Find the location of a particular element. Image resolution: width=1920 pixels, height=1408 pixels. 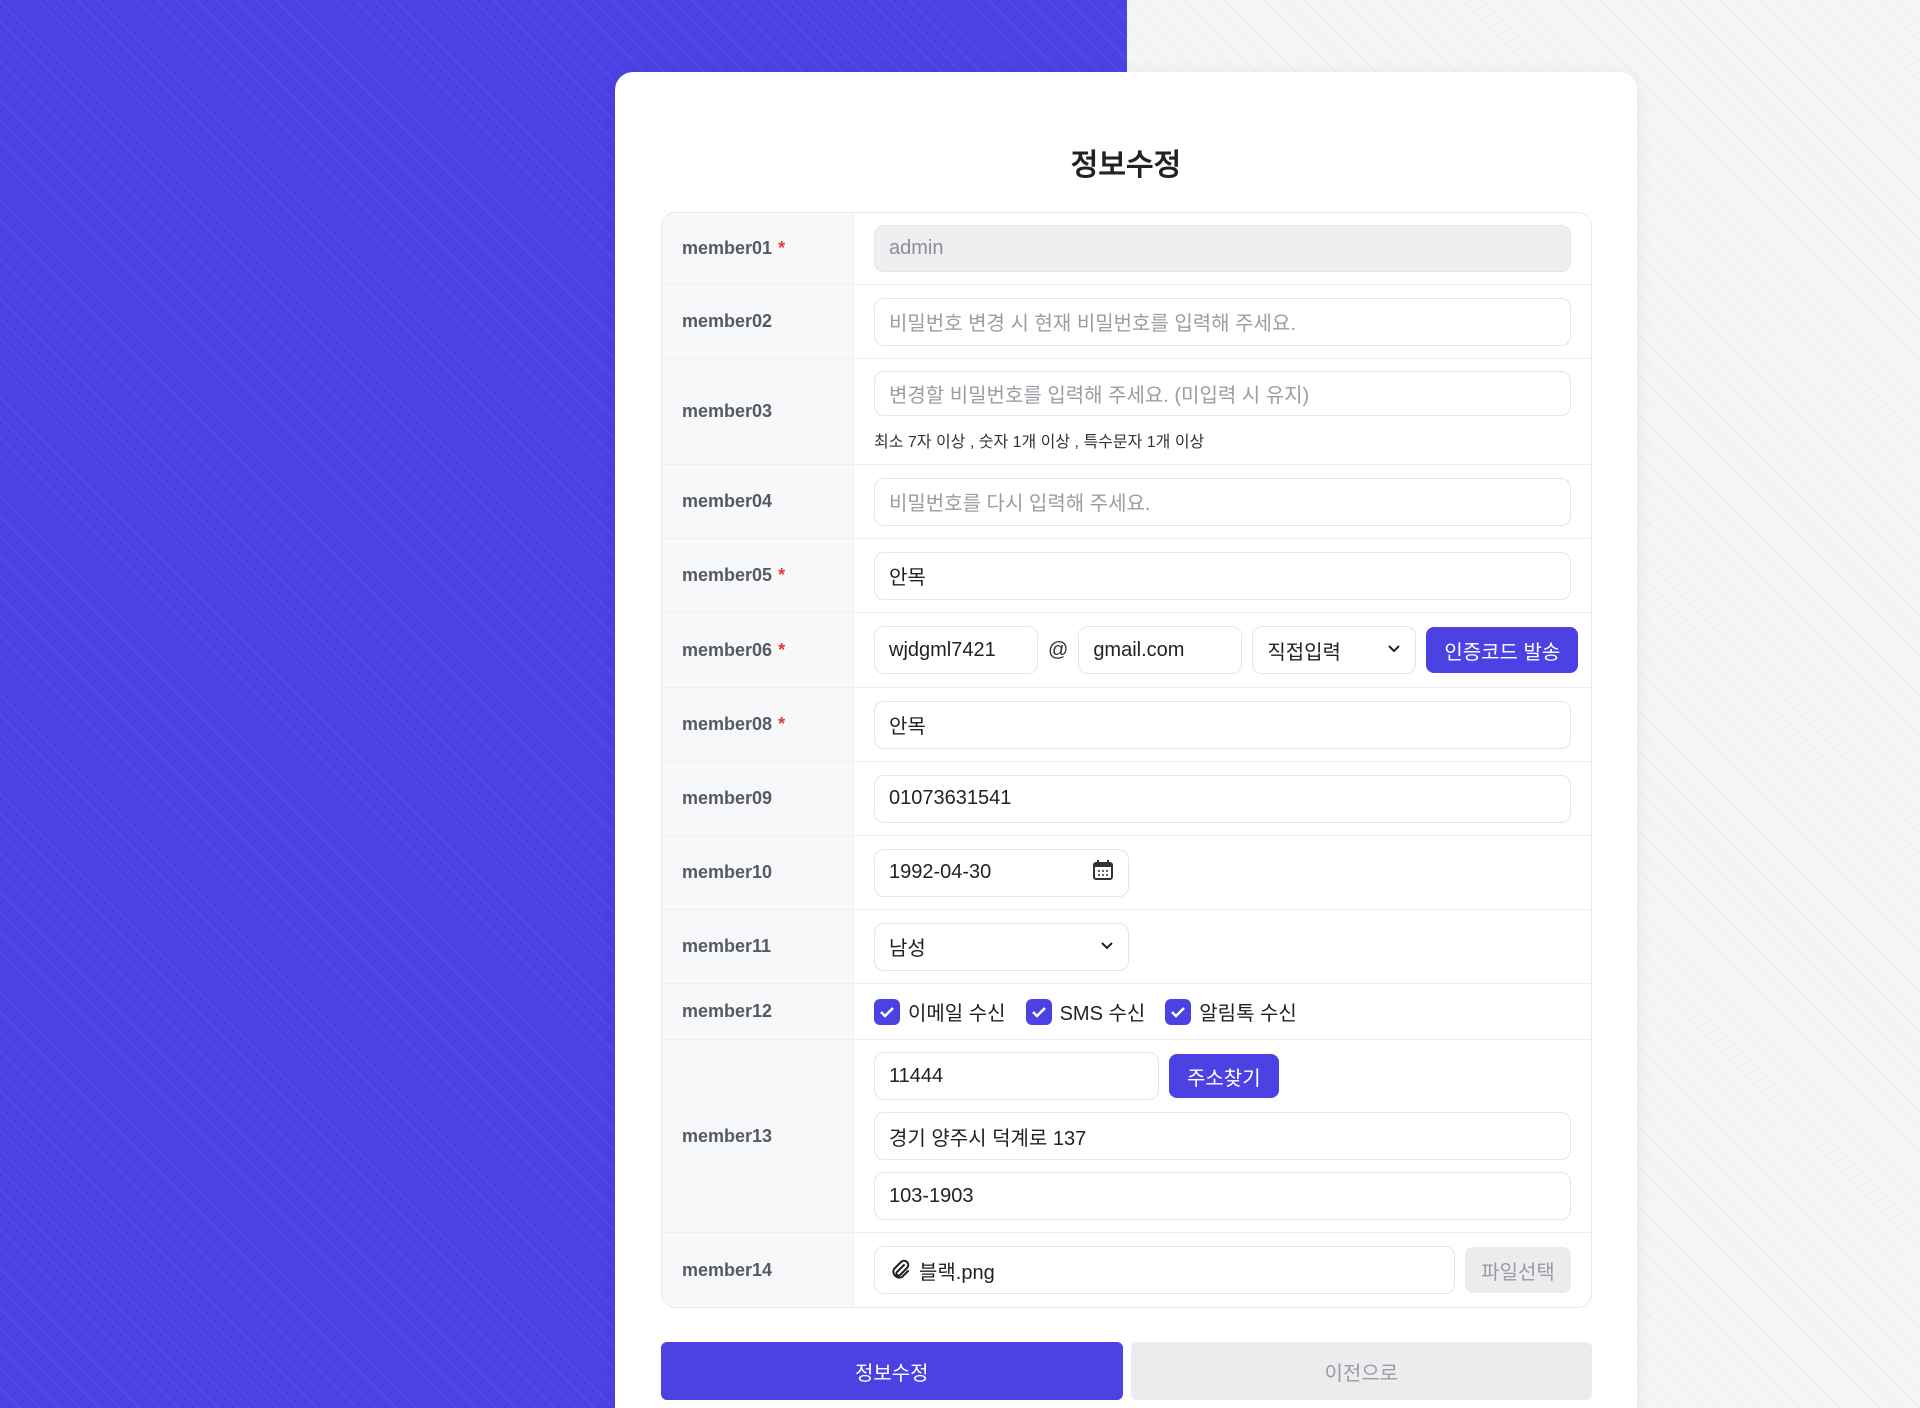

form-row-member02: member02 비밀번호 변경 시 현재 비밀번호를 입력해 주세요. is located at coordinates (1126, 322).